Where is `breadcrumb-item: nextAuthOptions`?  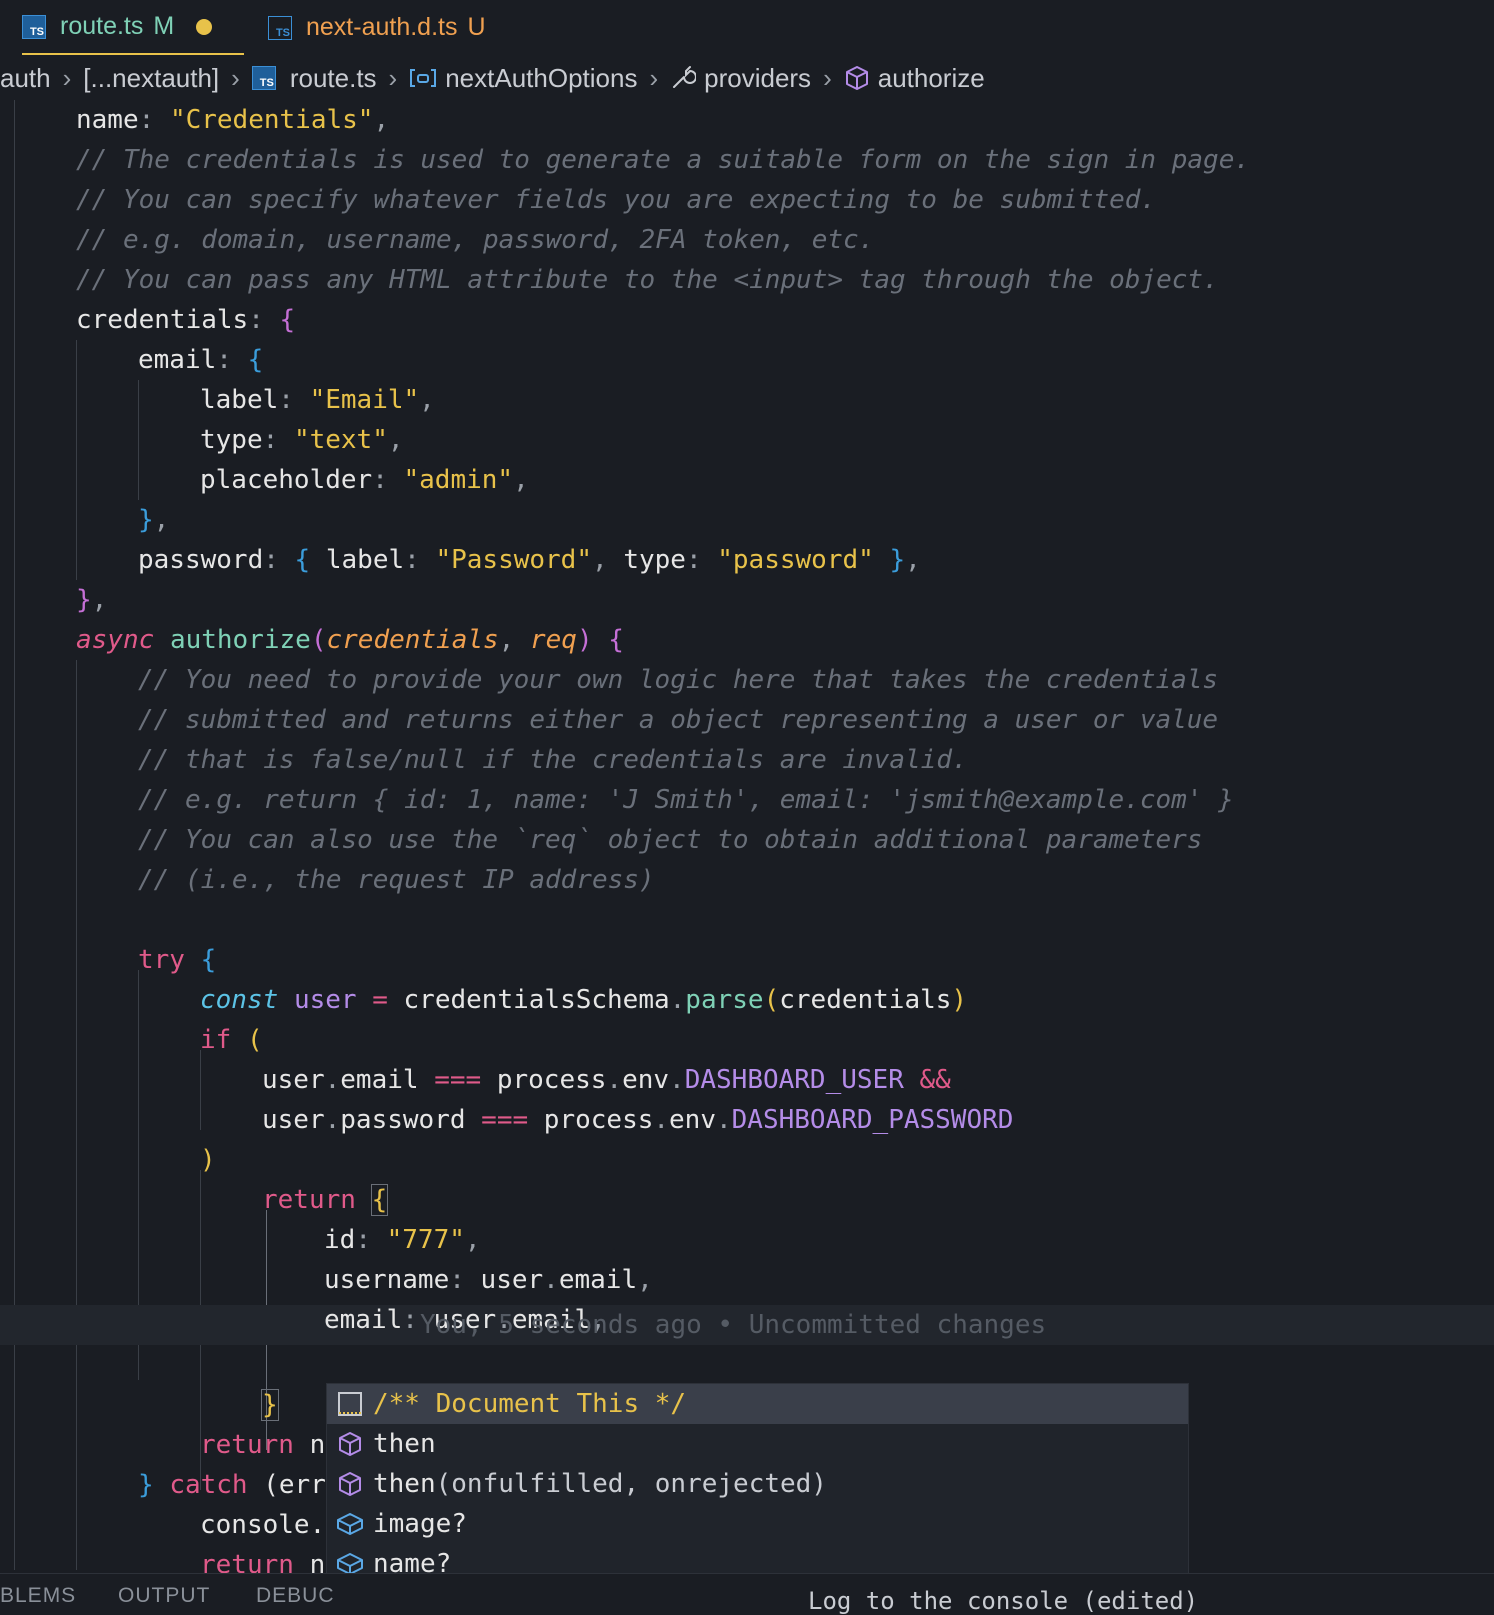 breadcrumb-item: nextAuthOptions is located at coordinates (541, 78).